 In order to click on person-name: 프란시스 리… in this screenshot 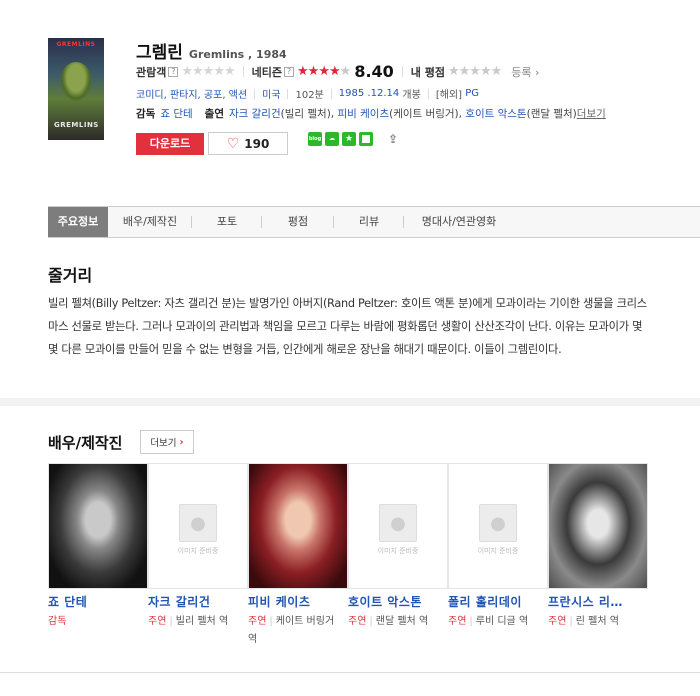, I will do `click(598, 601)`.